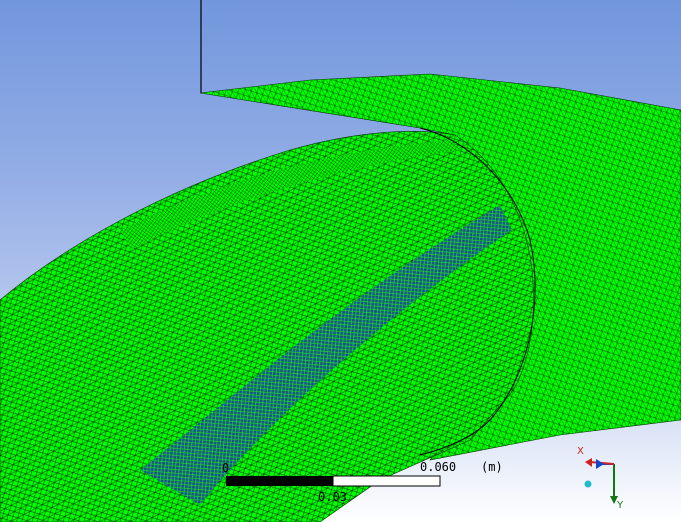  Describe the element at coordinates (279, 481) in the screenshot. I see `scale-bar-filled` at that location.